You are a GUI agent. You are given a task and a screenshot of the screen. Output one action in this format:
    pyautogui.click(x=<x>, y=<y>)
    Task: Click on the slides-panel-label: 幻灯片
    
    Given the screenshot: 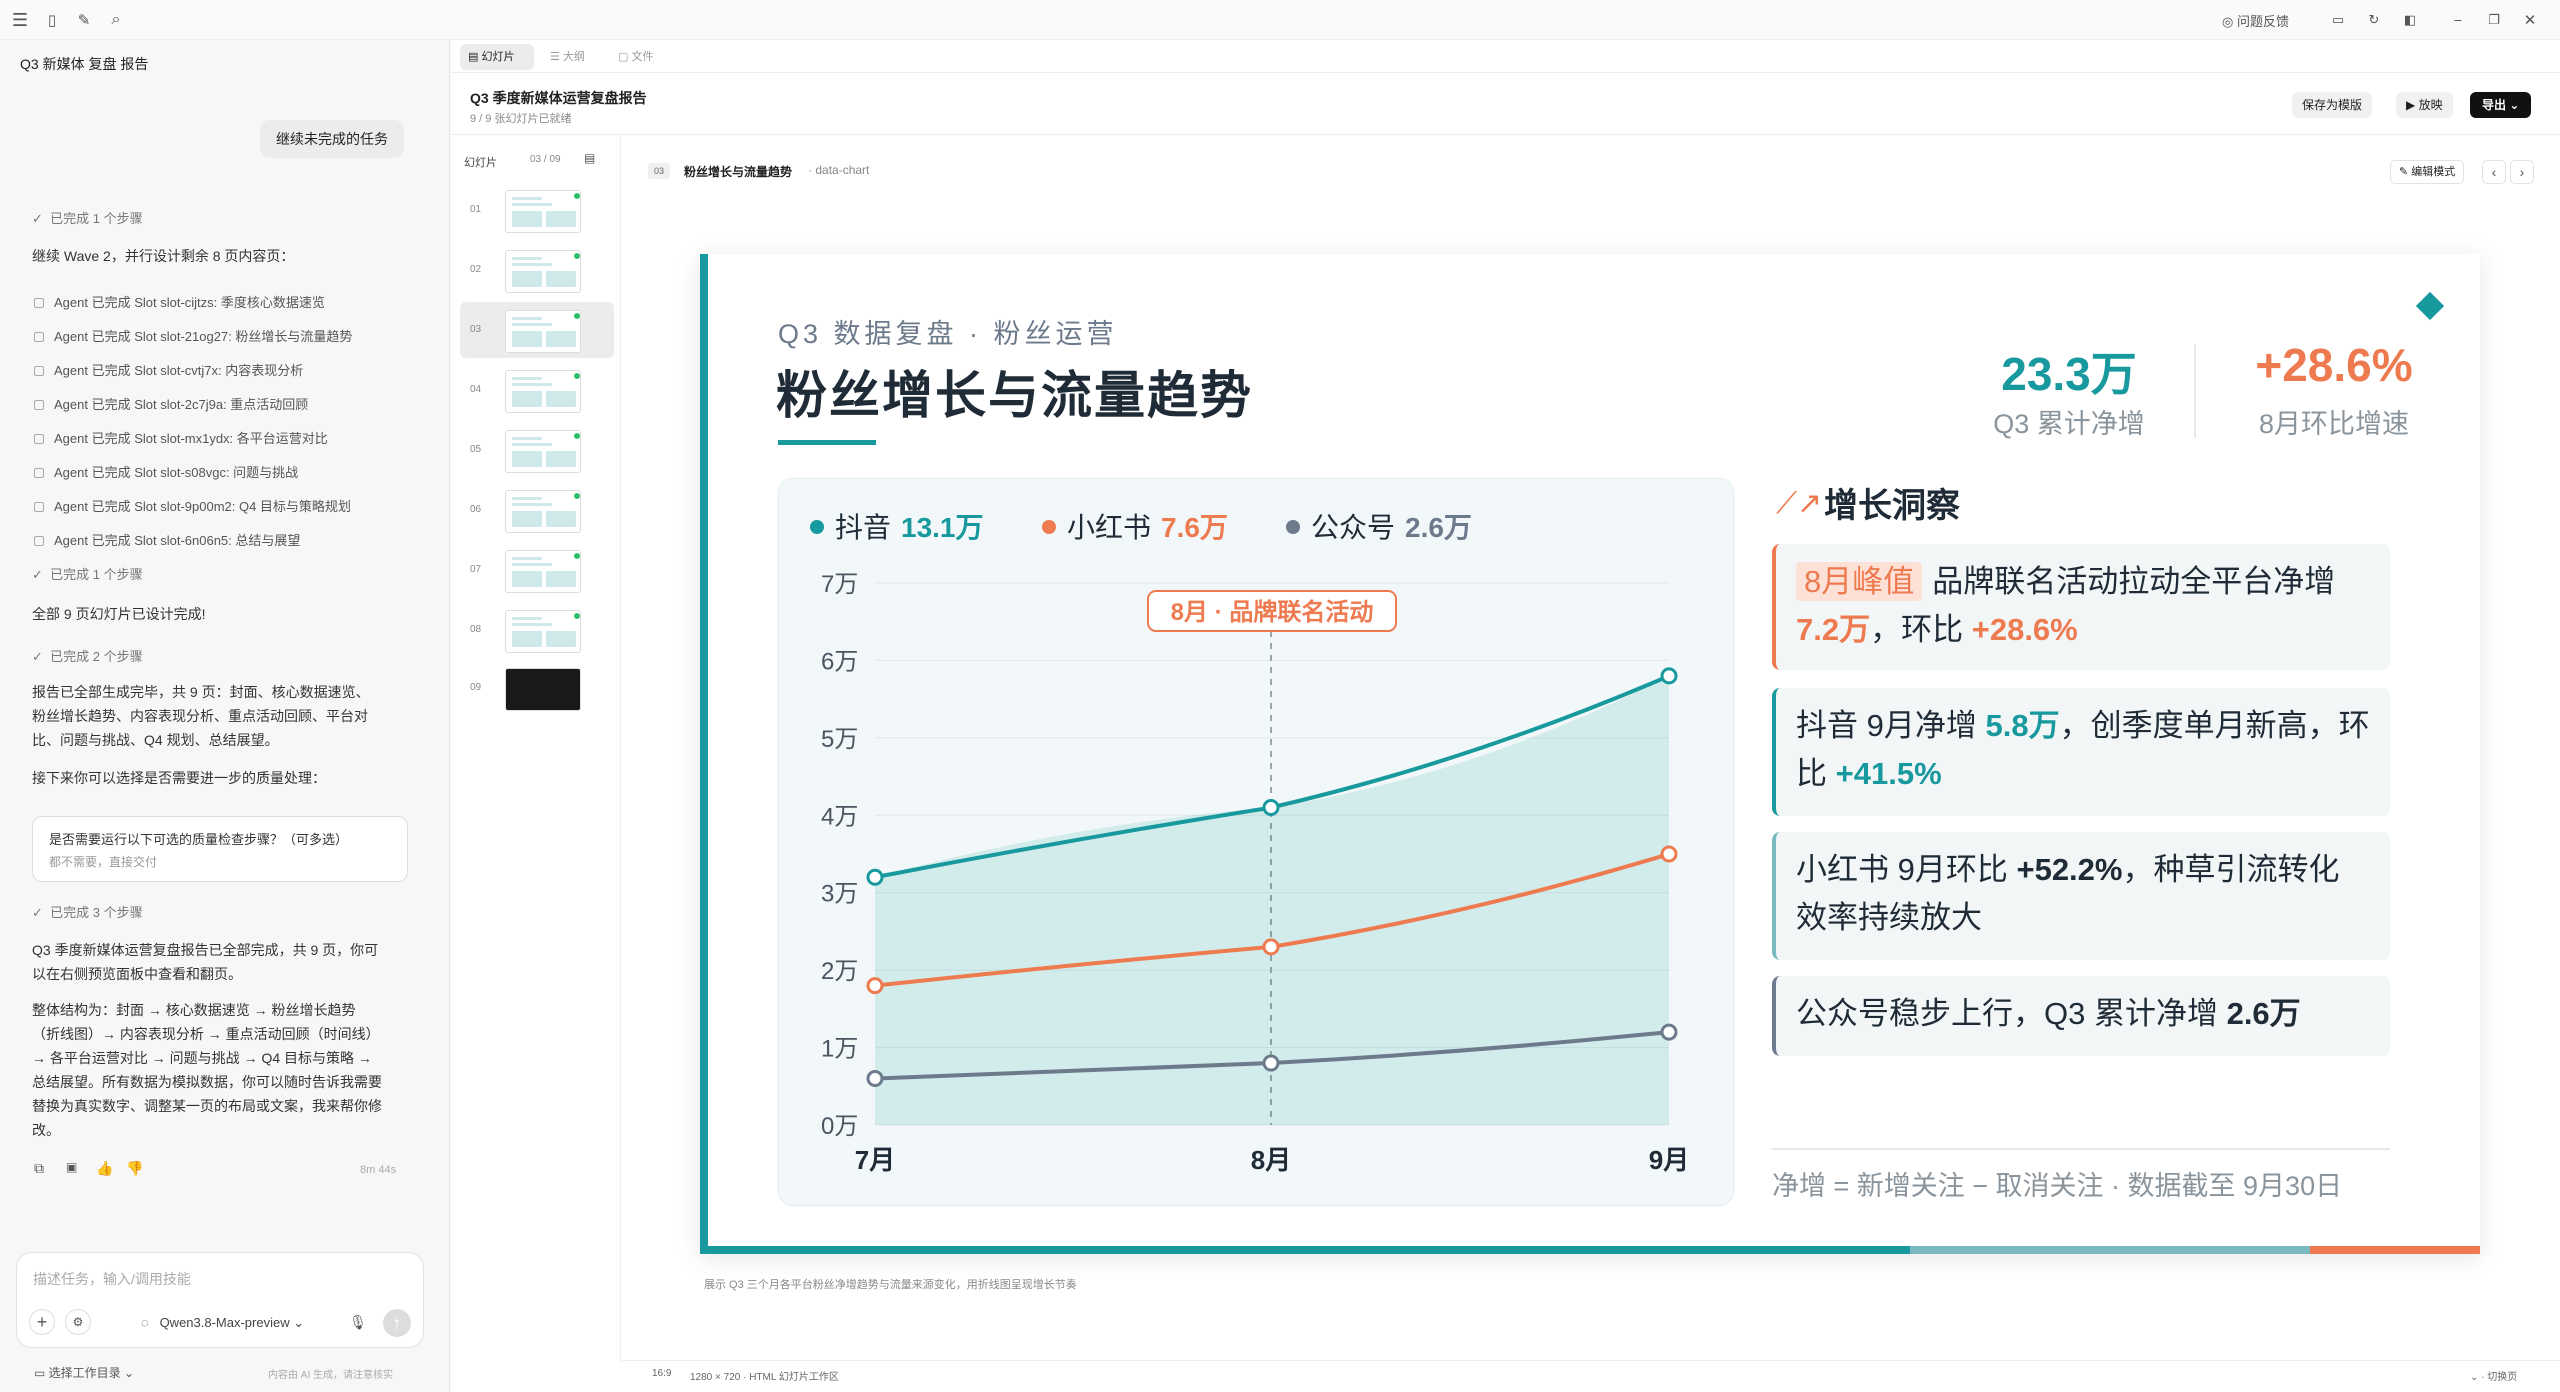 What is the action you would take?
    pyautogui.click(x=480, y=163)
    